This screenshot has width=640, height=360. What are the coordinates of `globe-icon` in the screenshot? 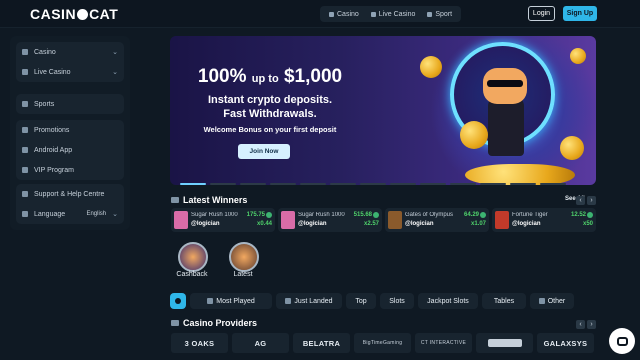 It's located at (25, 214).